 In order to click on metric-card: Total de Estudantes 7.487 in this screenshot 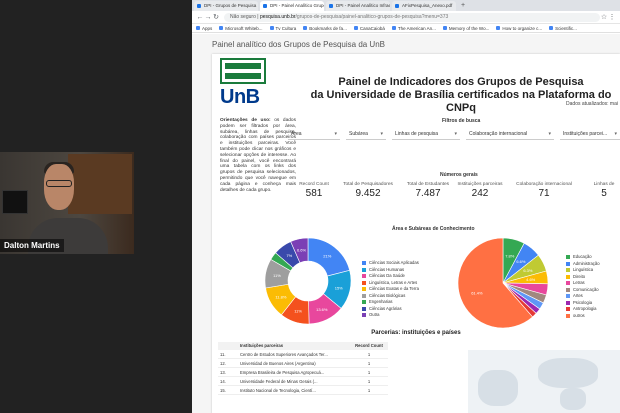, I will do `click(428, 190)`.